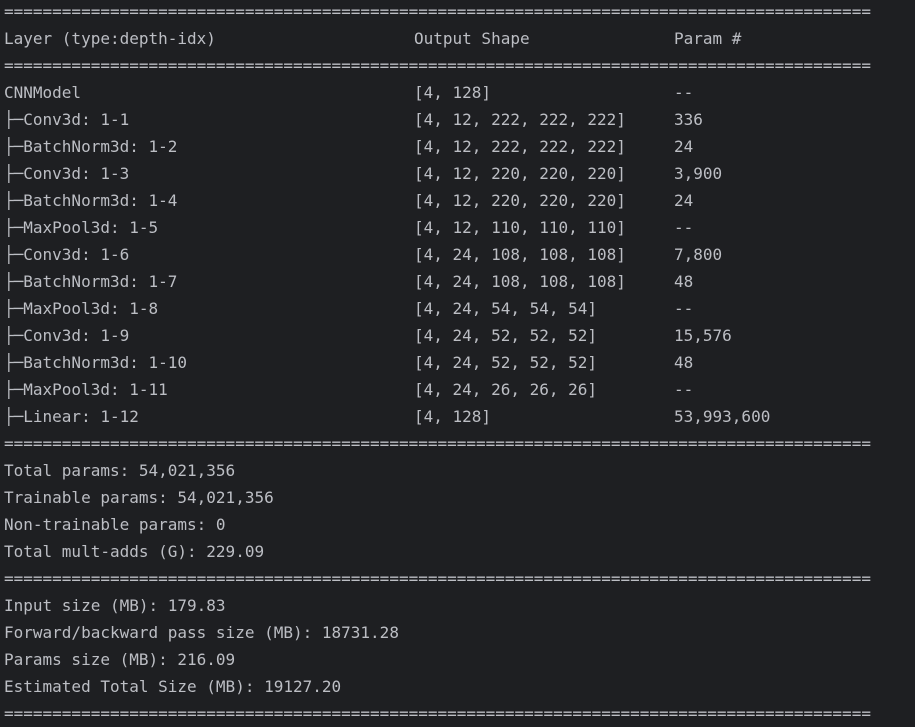 Image resolution: width=915 pixels, height=727 pixels. What do you see at coordinates (71, 416) in the screenshot?
I see `layer-name: ├─Linear: 1-12` at bounding box center [71, 416].